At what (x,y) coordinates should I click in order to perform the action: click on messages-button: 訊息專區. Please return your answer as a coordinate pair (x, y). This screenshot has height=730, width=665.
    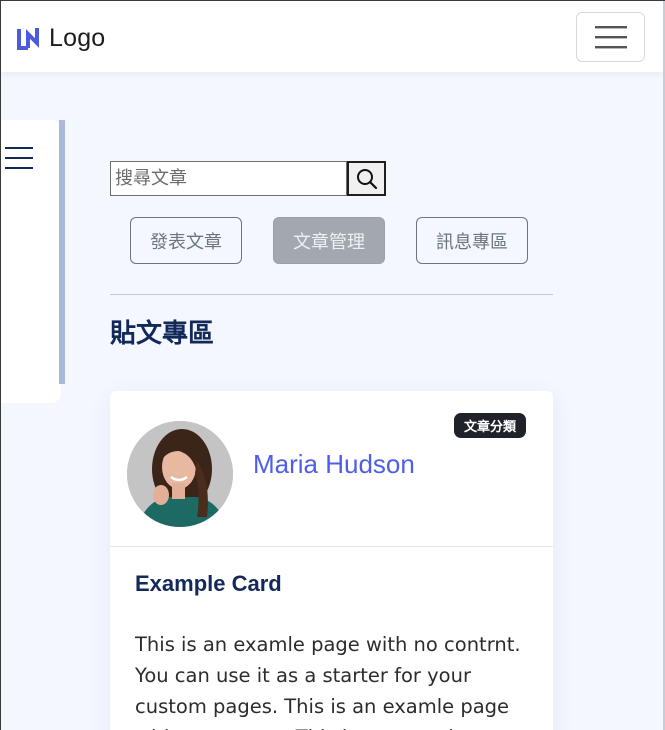
    Looking at the image, I should click on (472, 240).